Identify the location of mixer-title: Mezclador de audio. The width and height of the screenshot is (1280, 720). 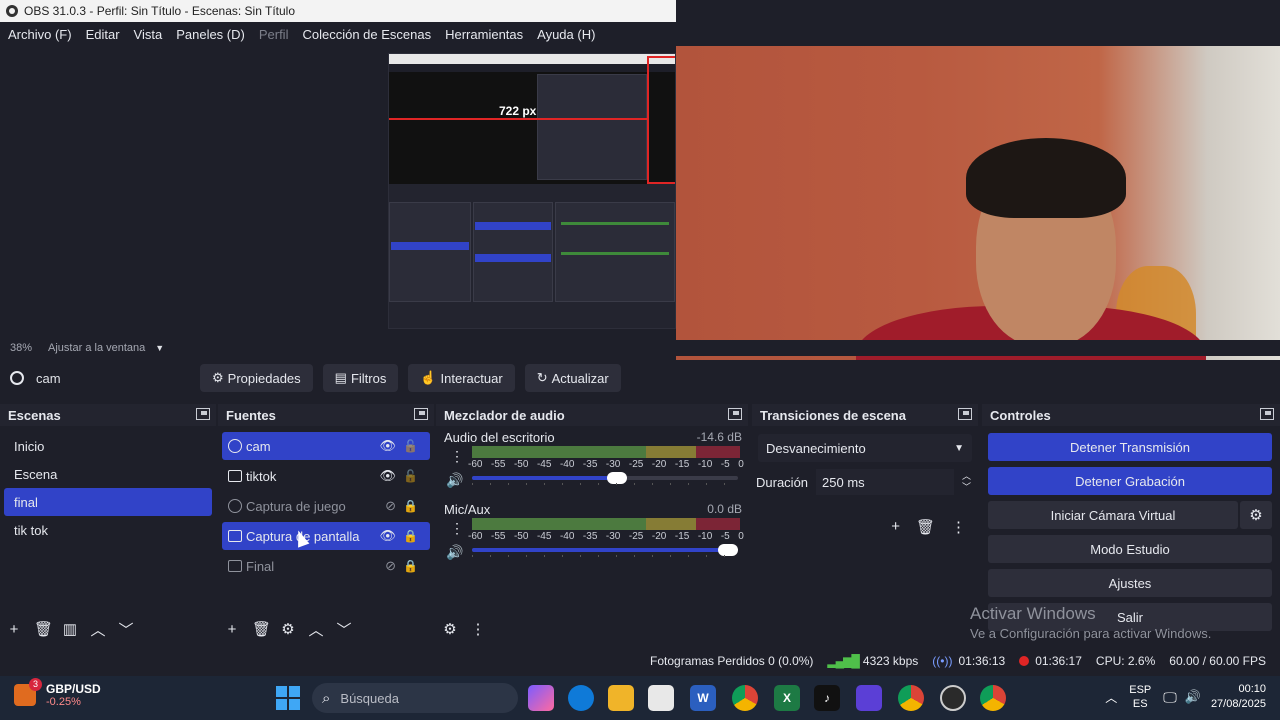
(504, 415).